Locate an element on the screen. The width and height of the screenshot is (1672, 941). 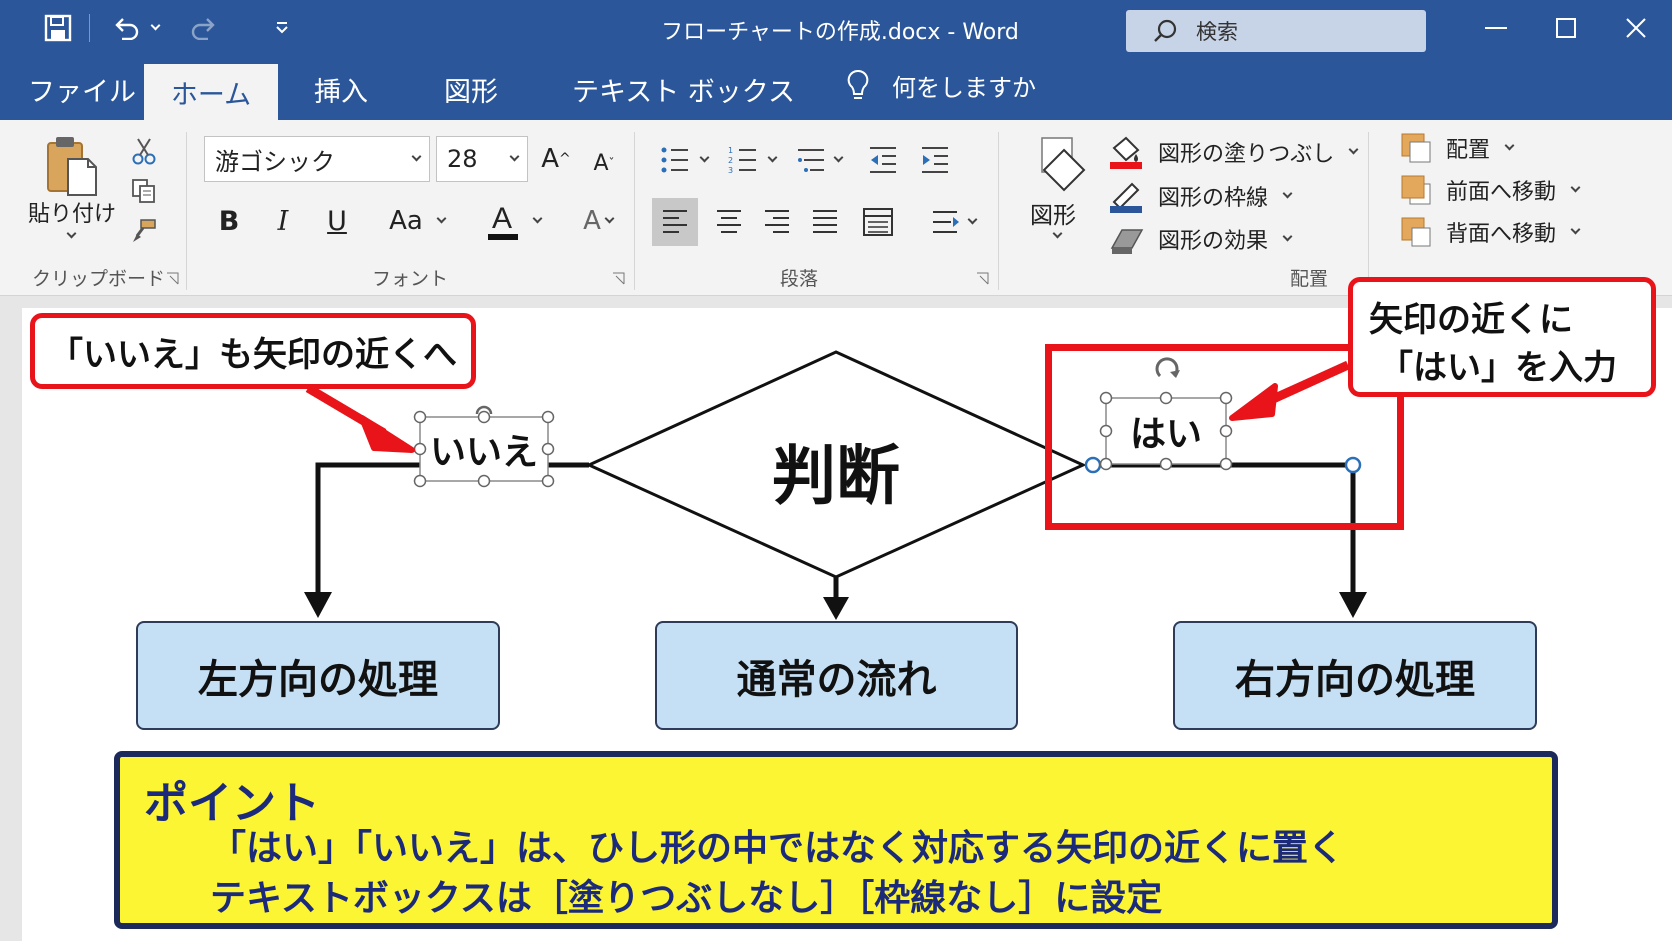
shape-effects-button: 図形の効果 is located at coordinates (1200, 239).